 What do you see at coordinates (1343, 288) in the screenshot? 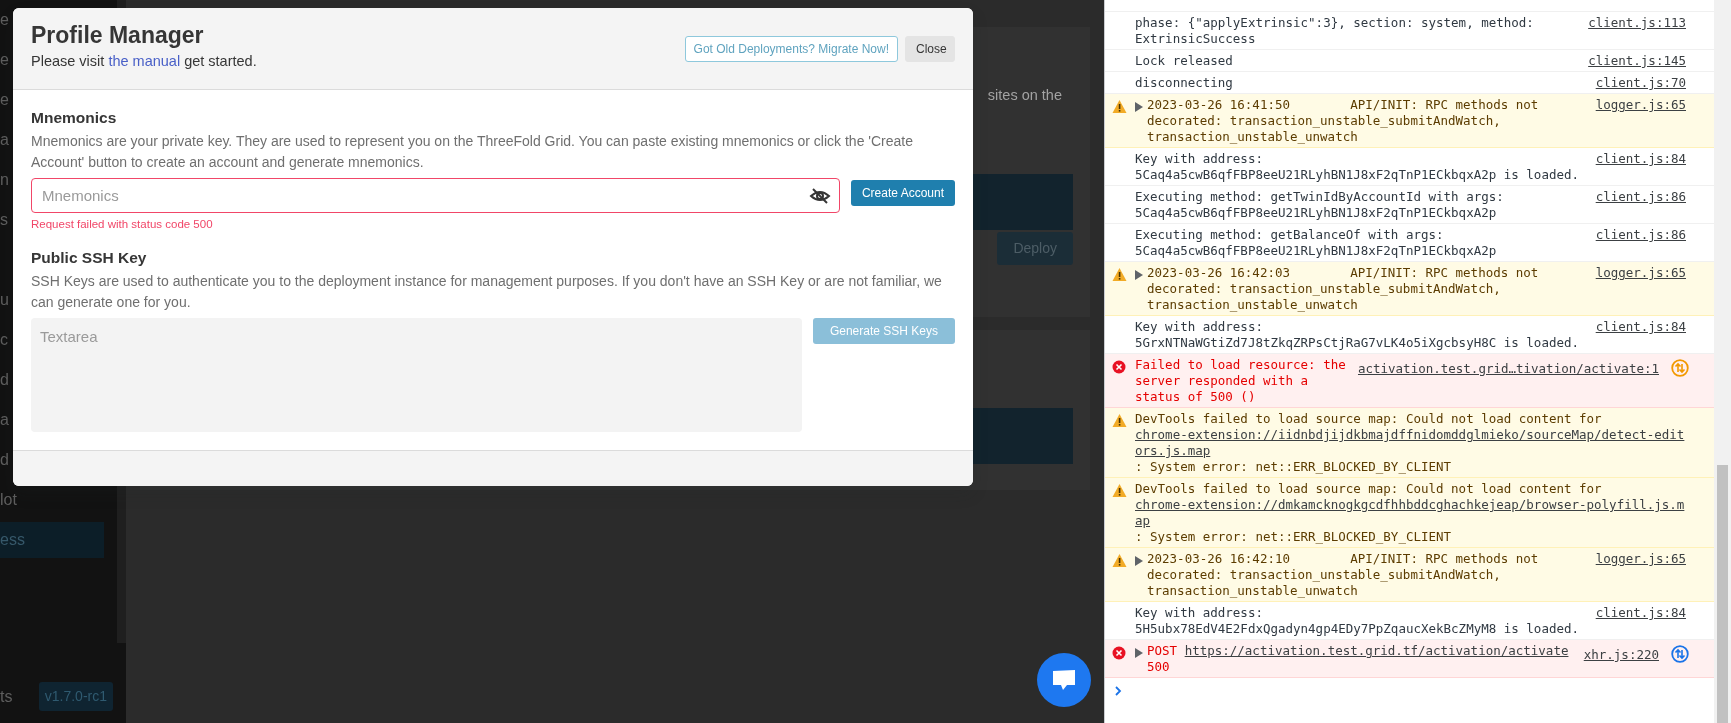
I see `console-message: 2023-03-26 16:42:03 API/INIT: RPC methods not decorated: transaction_unstable_submitAndWatch, transaction_unstable_unwatch` at bounding box center [1343, 288].